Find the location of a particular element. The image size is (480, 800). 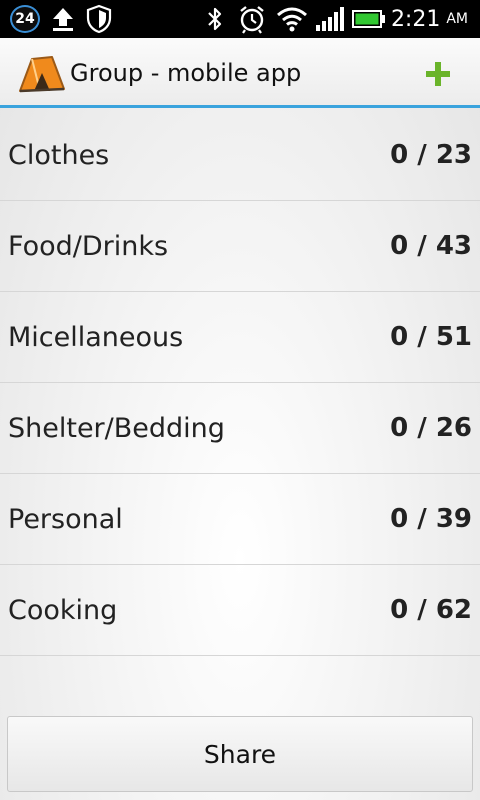

list-item-label: Shelter/Bedding is located at coordinates (116, 428).